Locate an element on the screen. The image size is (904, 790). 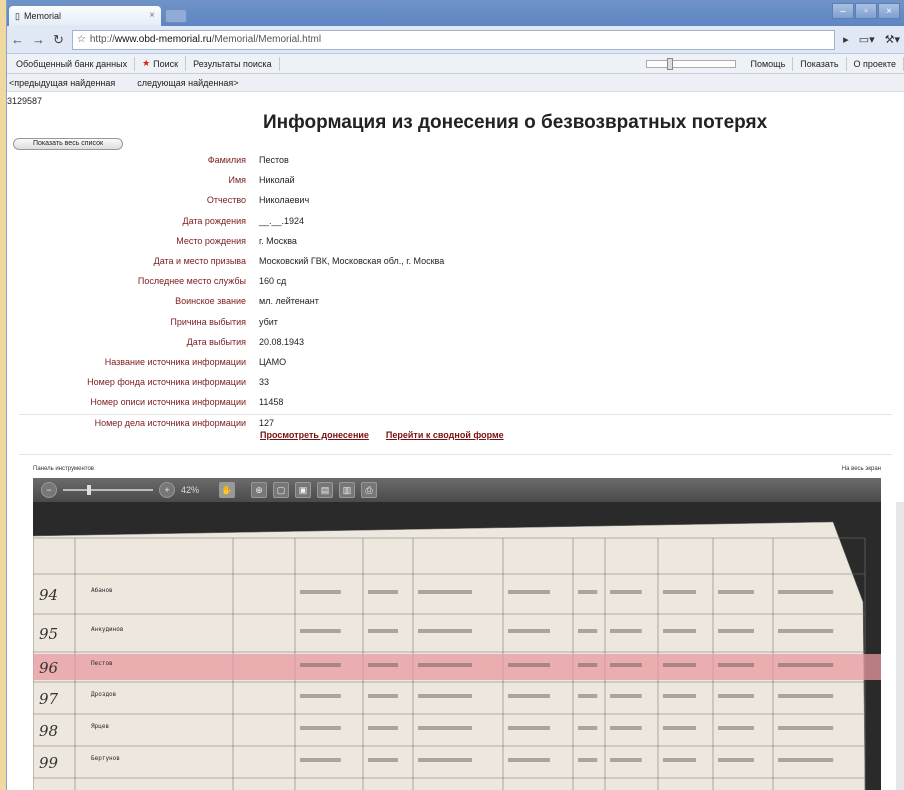
field-label: Номер фонда источника информации is located at coordinates (166, 382).